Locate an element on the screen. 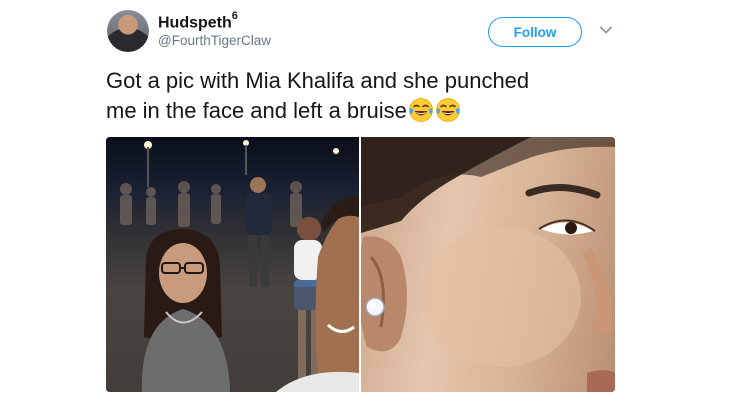  follow-button: Follow is located at coordinates (535, 32).